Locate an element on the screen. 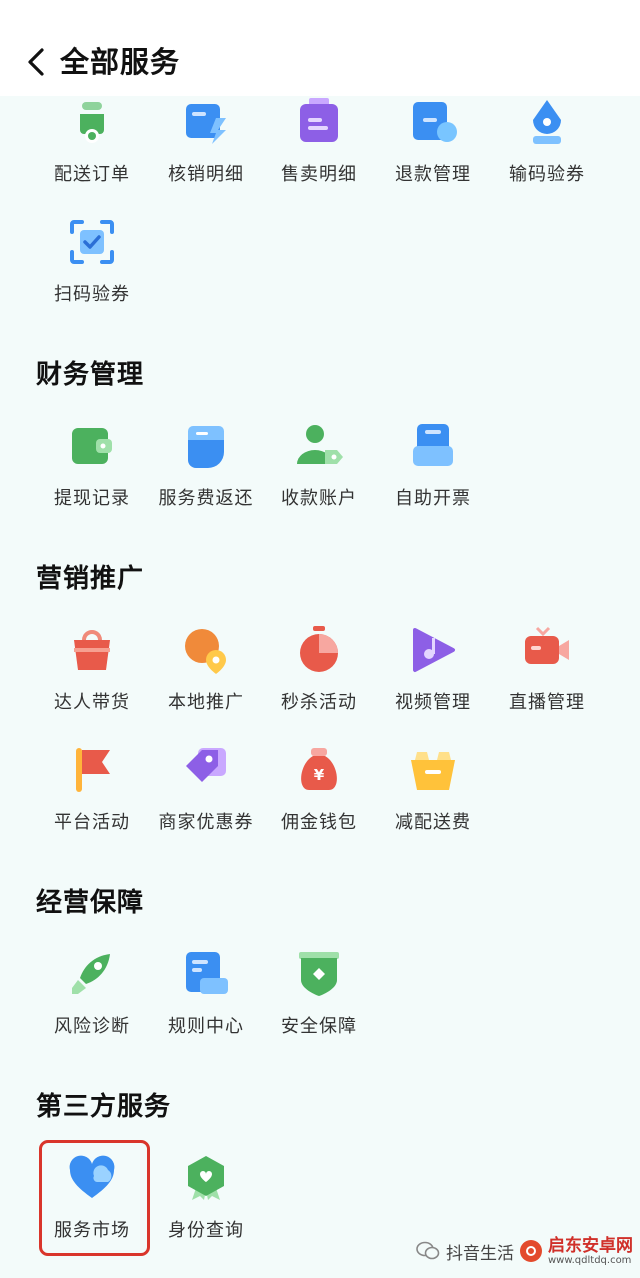  rocket-icon is located at coordinates (91, 974).